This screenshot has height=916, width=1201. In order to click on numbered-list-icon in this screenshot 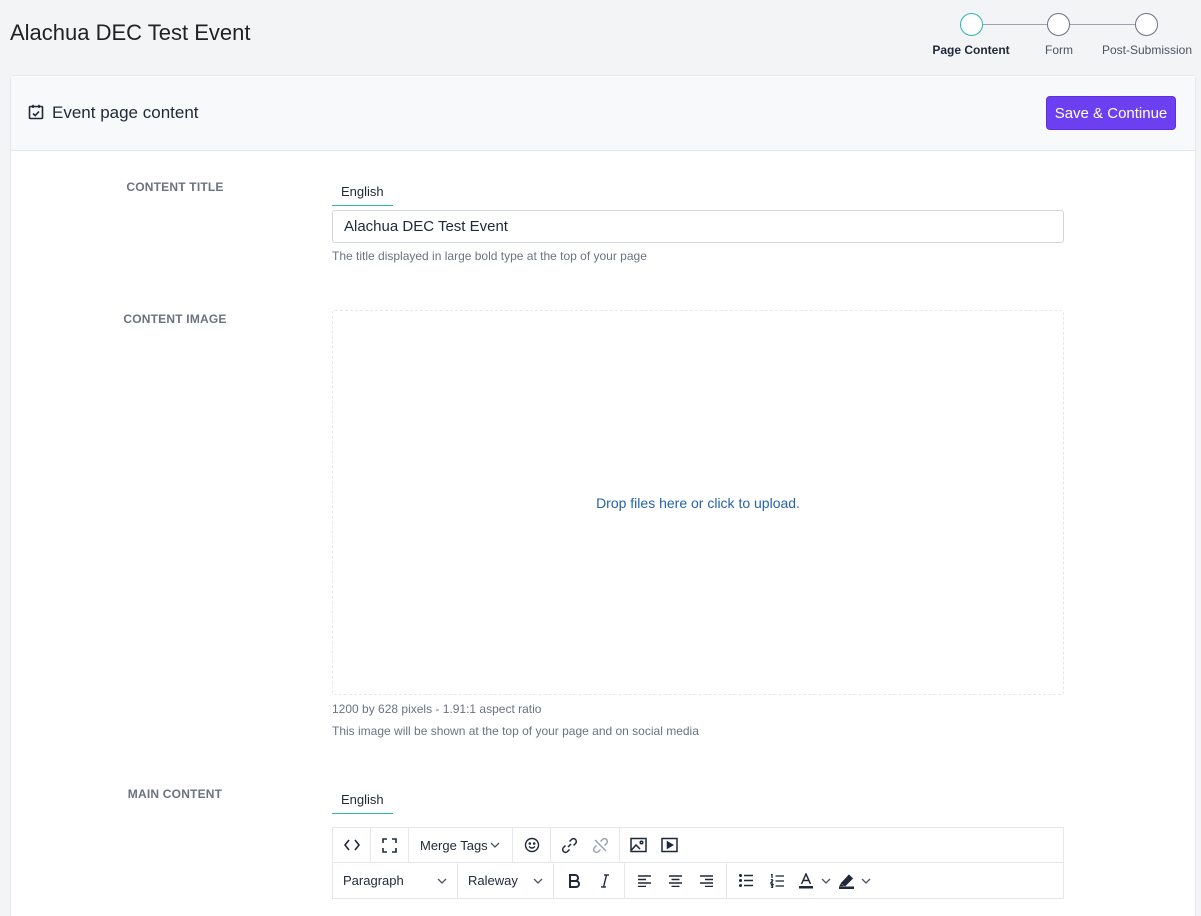, I will do `click(777, 881)`.